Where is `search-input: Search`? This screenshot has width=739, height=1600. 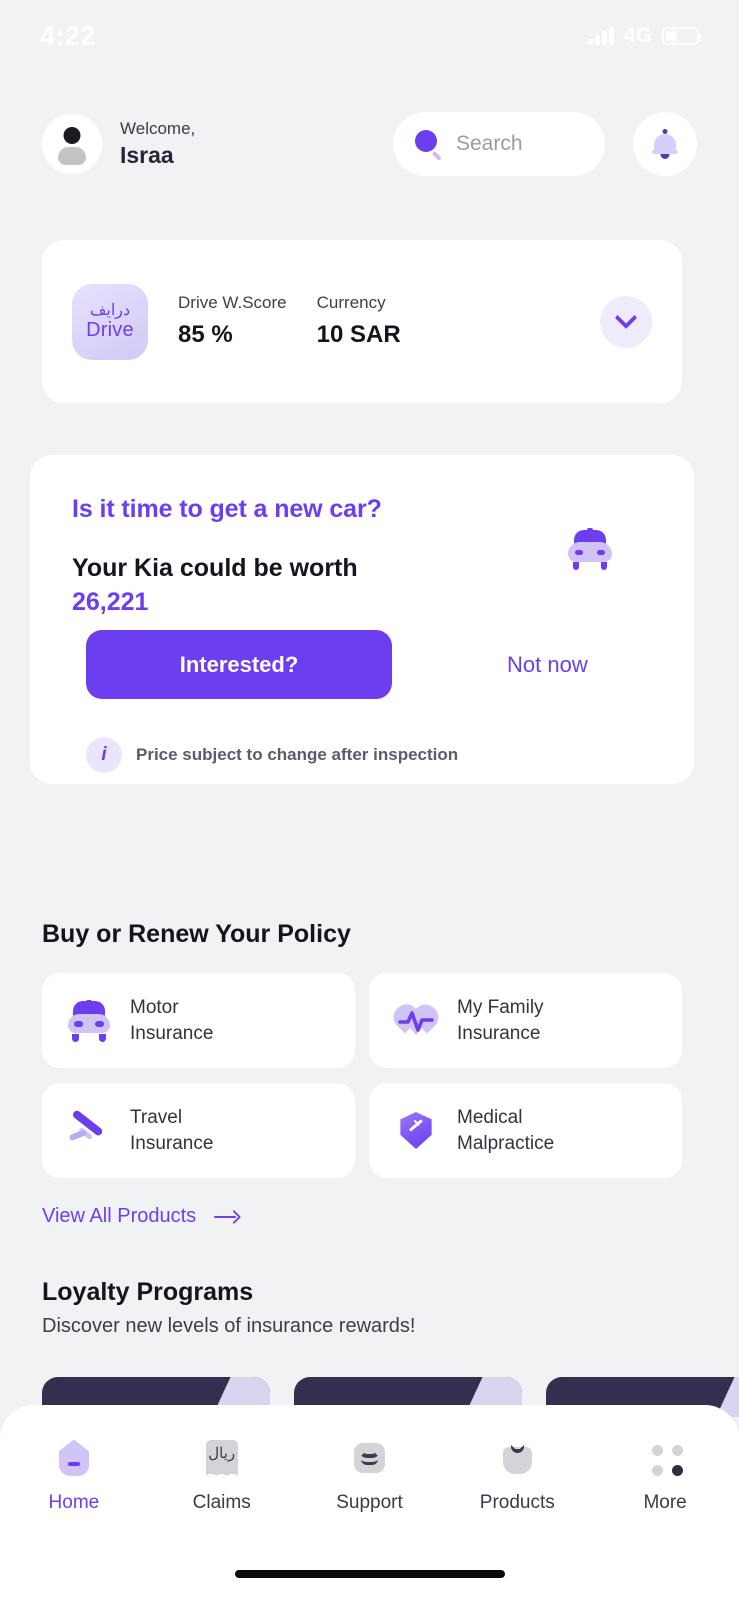
search-input: Search is located at coordinates (499, 144).